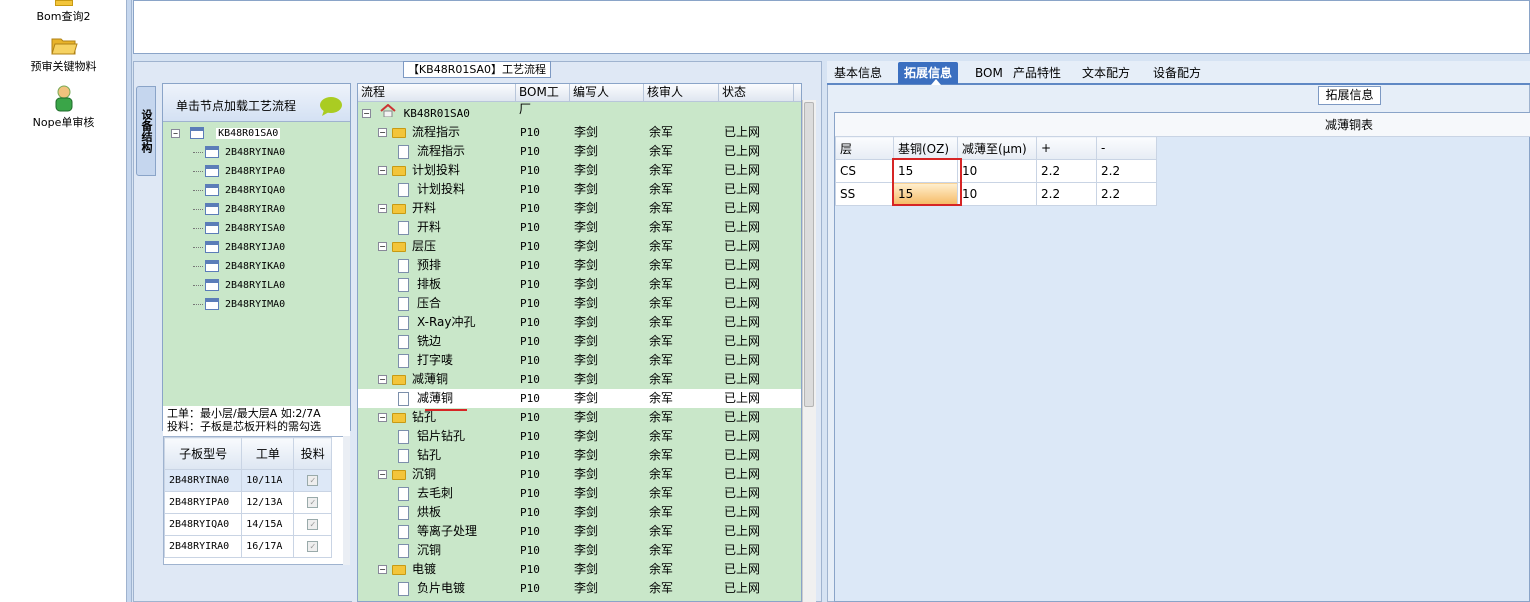  I want to click on col-header-flow: 流程, so click(437, 93).